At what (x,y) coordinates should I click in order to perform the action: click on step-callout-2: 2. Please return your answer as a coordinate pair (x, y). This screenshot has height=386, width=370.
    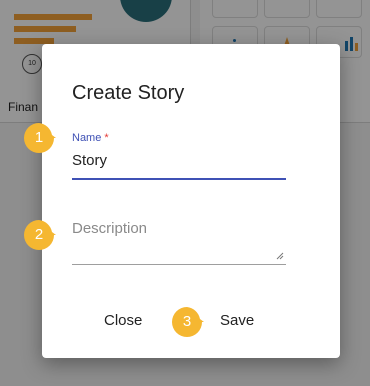
    Looking at the image, I should click on (39, 235).